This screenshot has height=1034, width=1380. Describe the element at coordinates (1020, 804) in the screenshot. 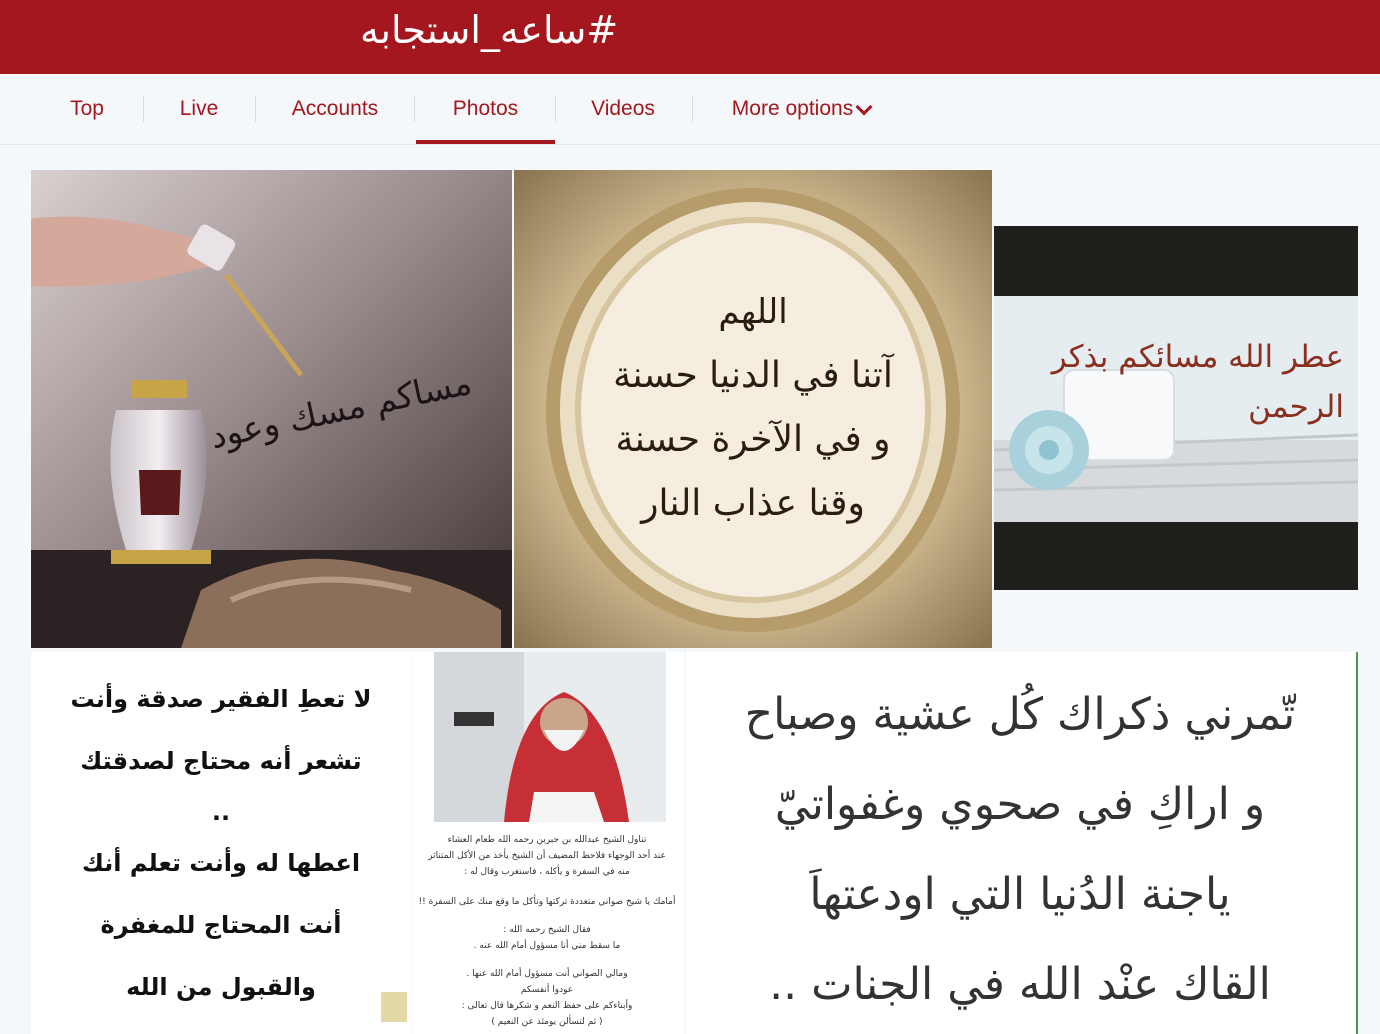

I see `poem-line: و اراكِ في صحوي وغفواتيّ` at that location.